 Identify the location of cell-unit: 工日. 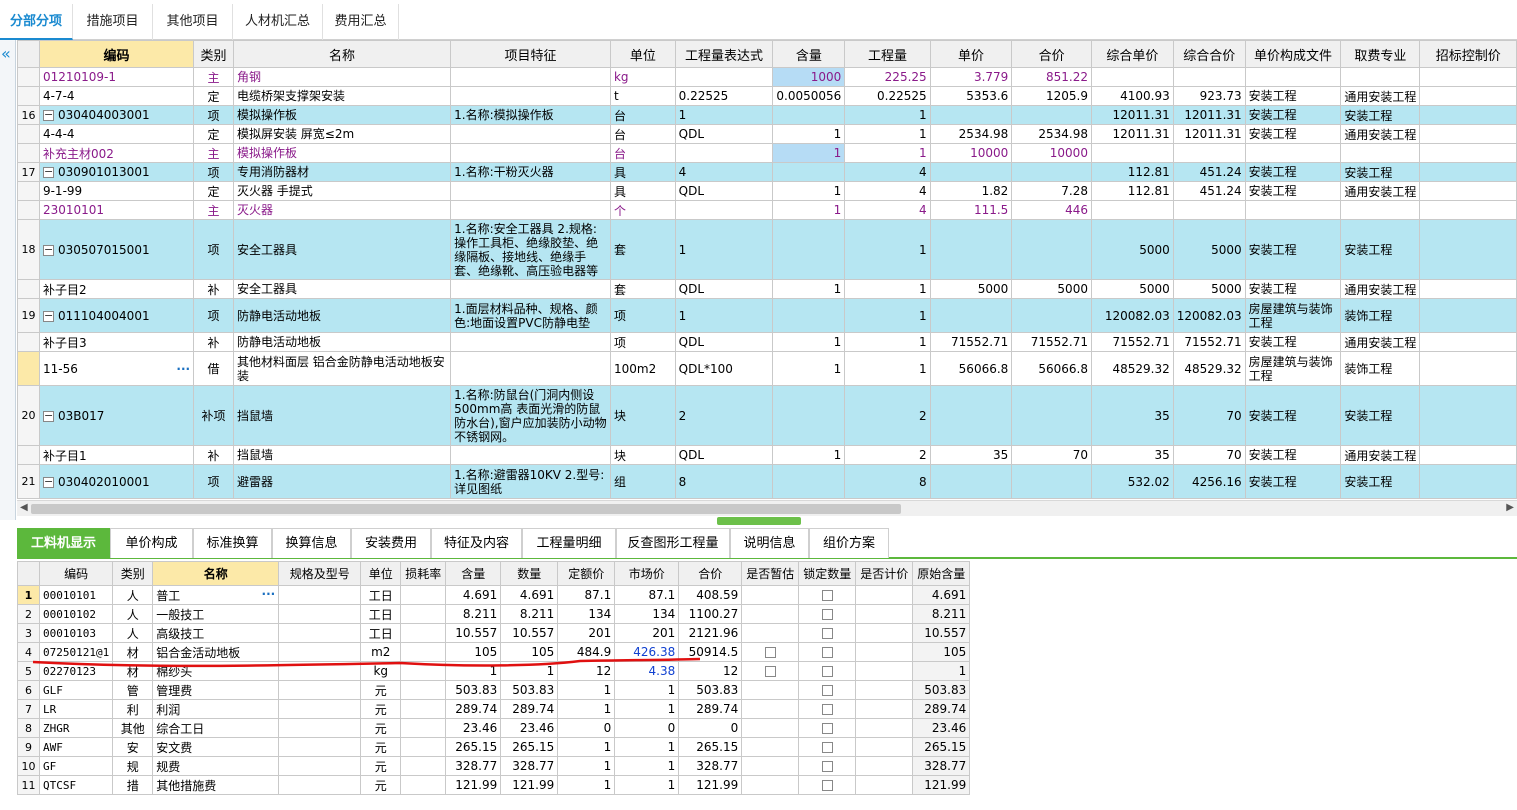
(381, 633).